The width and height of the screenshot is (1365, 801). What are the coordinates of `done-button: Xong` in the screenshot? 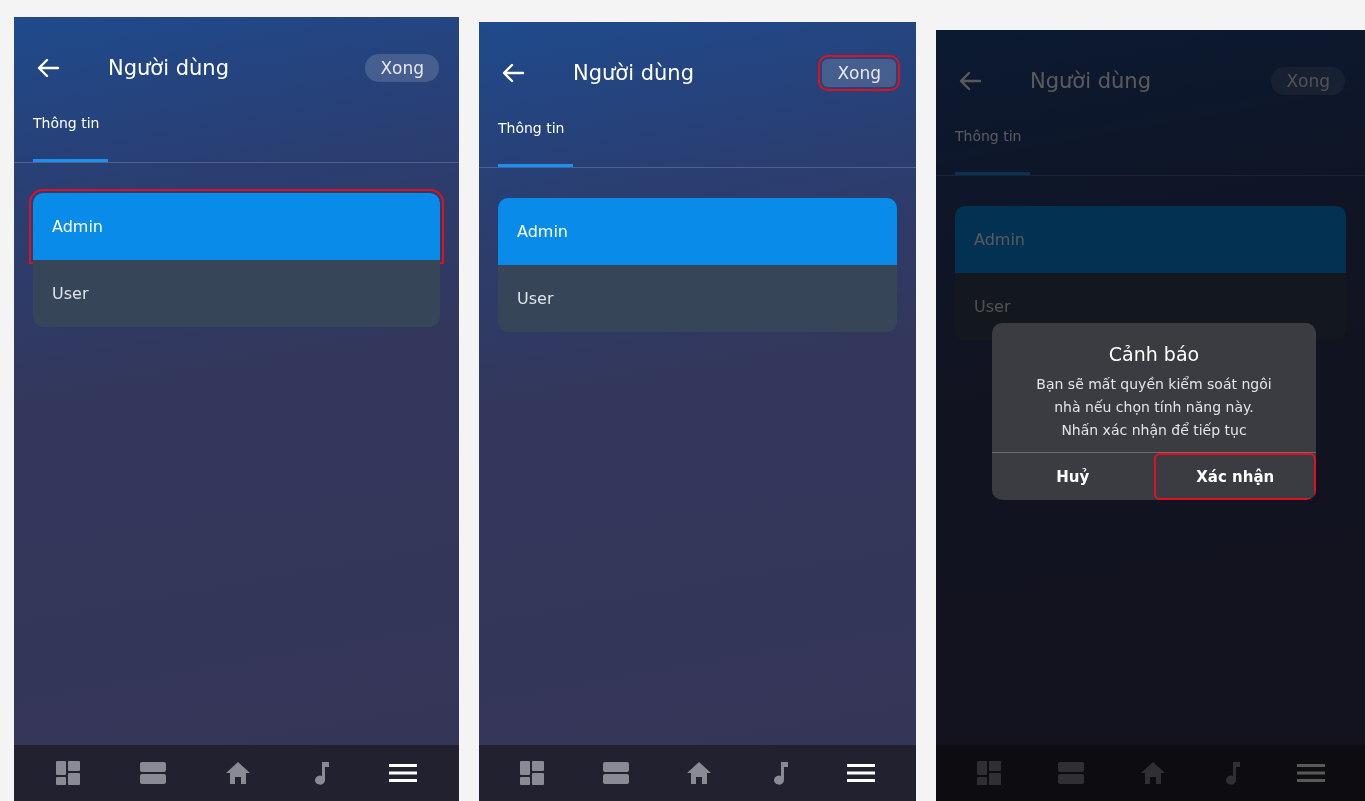 It's located at (402, 68).